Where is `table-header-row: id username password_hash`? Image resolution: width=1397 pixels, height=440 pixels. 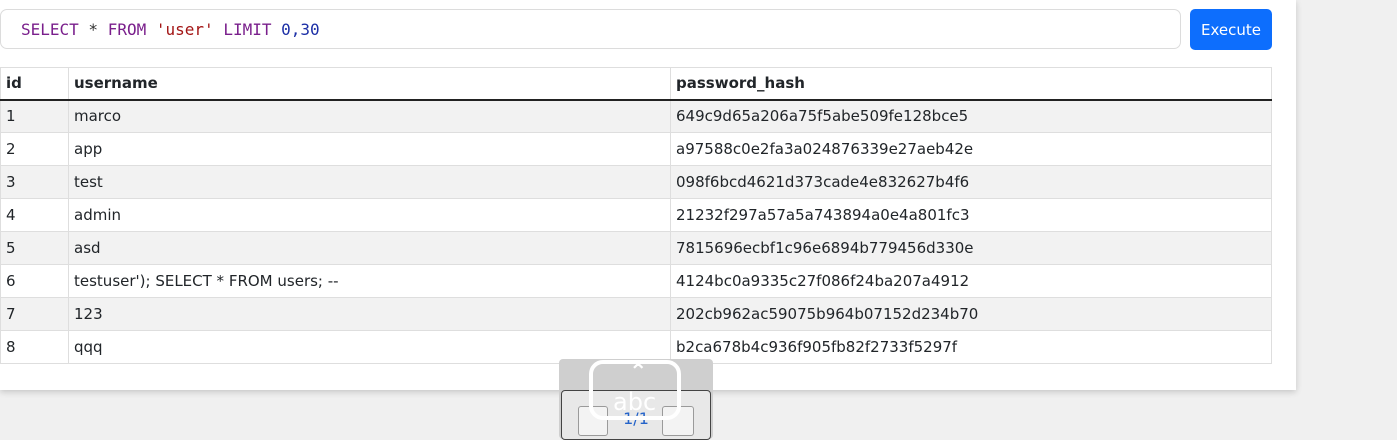 table-header-row: id username password_hash is located at coordinates (636, 84).